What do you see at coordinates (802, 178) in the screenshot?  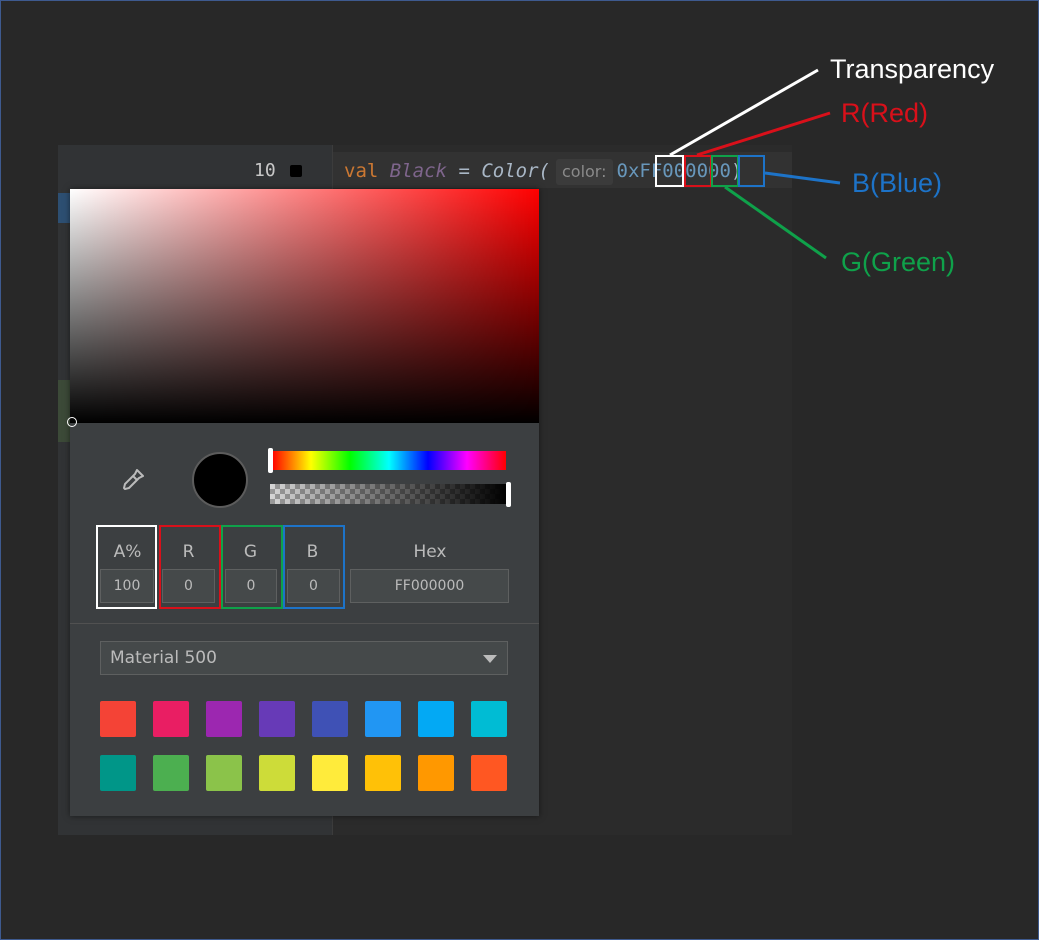 I see `blue-pointer-line` at bounding box center [802, 178].